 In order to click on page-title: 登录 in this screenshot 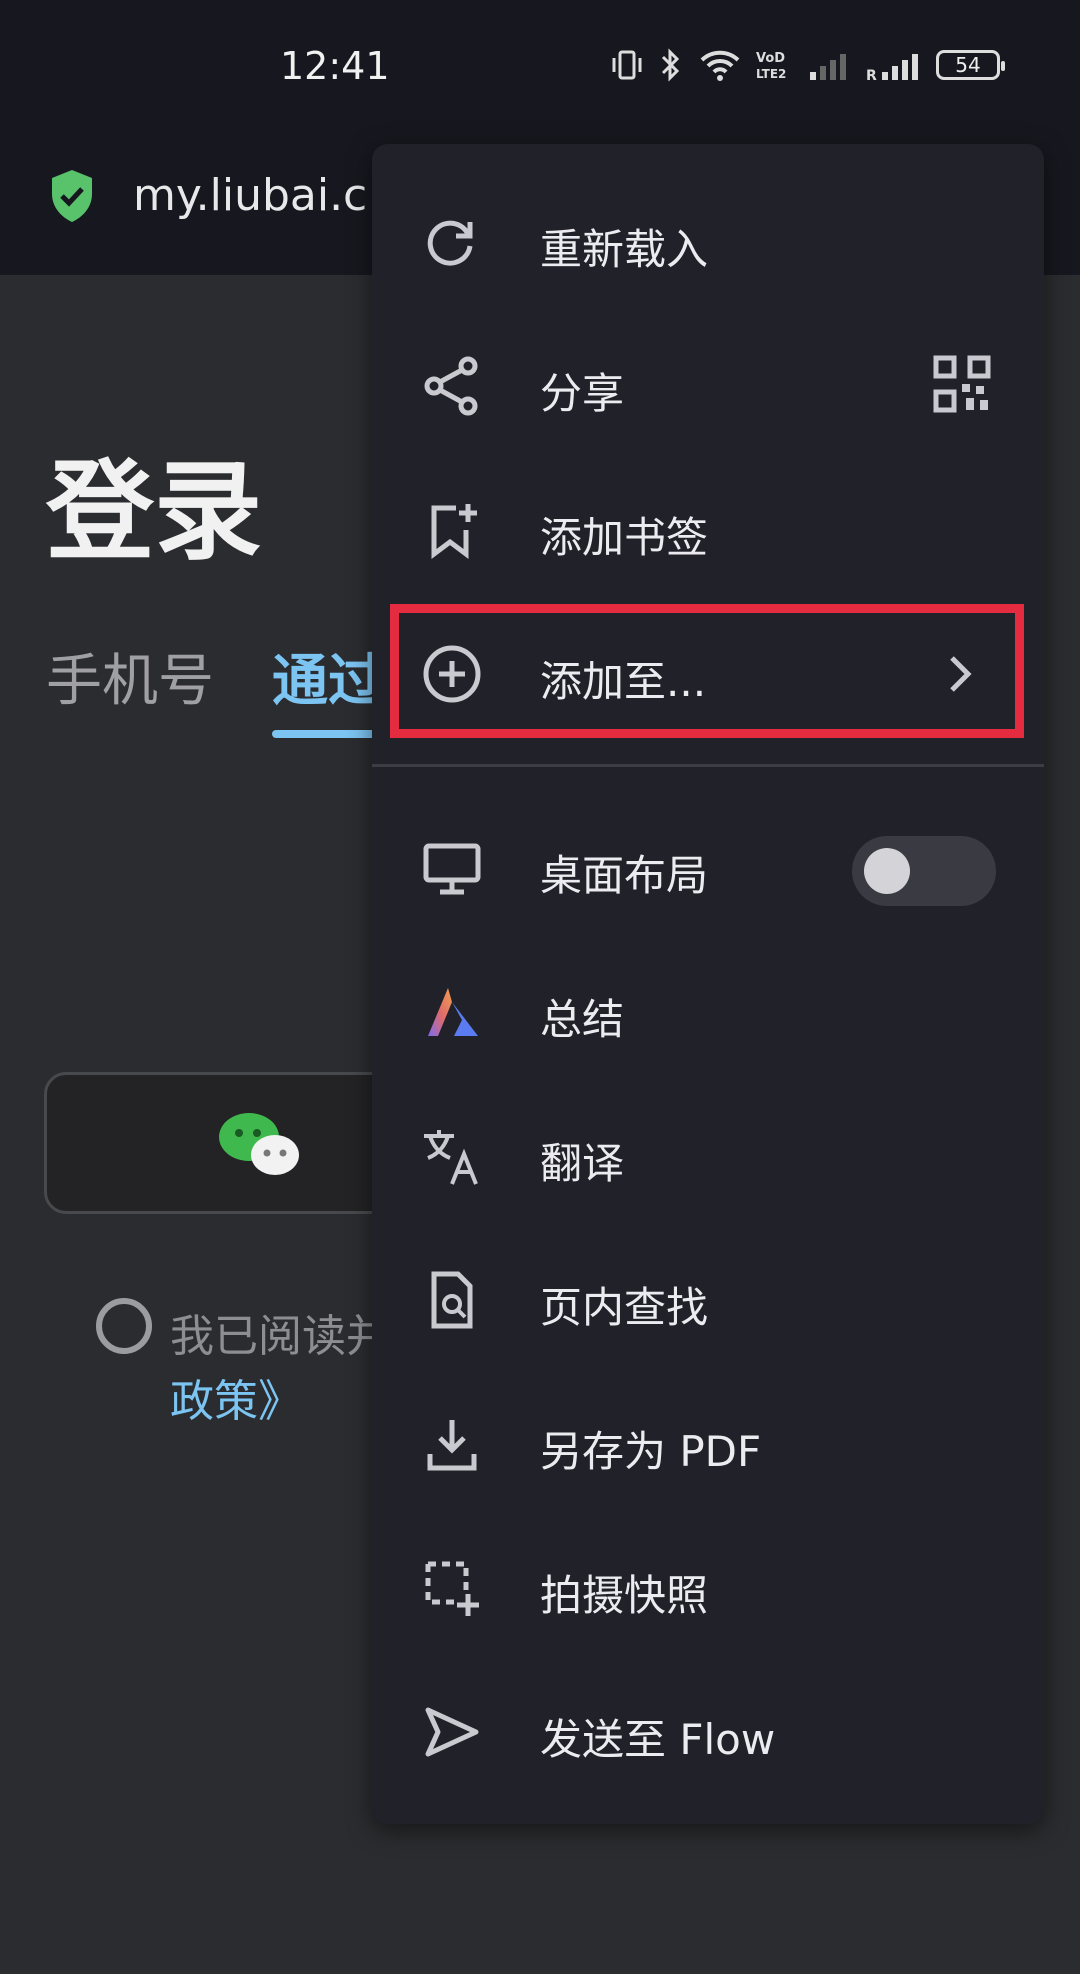, I will do `click(154, 512)`.